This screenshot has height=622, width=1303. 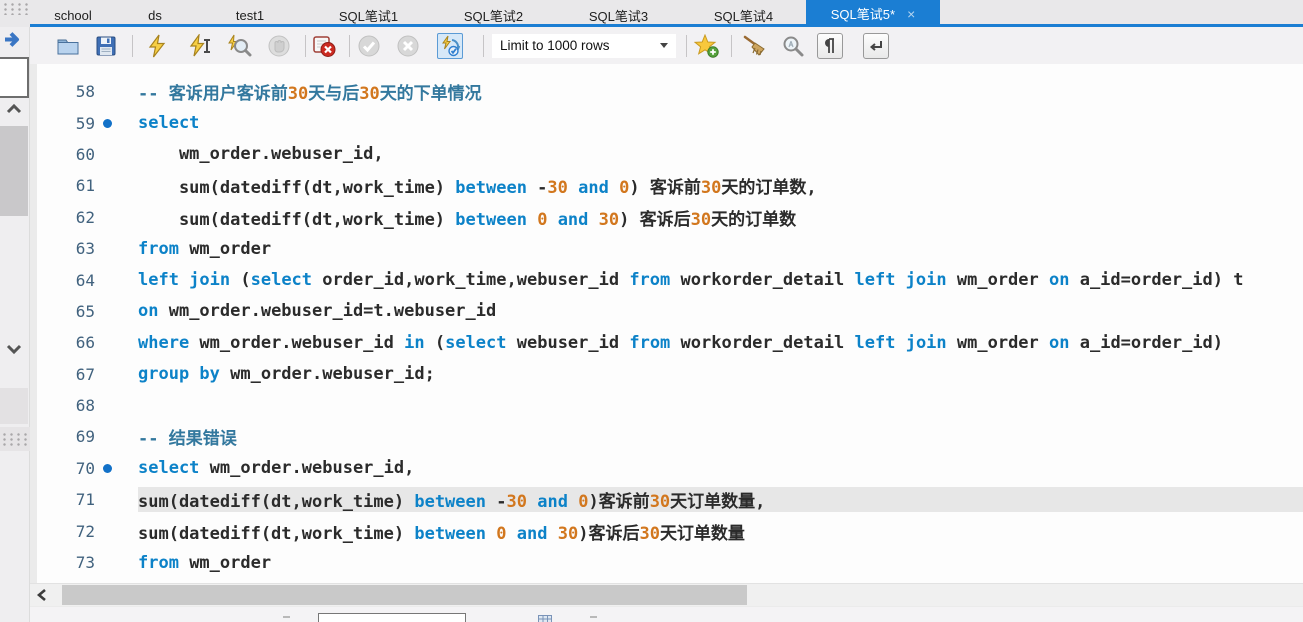 I want to click on code-line: 67 group by wm_order.webuser_id;, so click(x=666, y=374).